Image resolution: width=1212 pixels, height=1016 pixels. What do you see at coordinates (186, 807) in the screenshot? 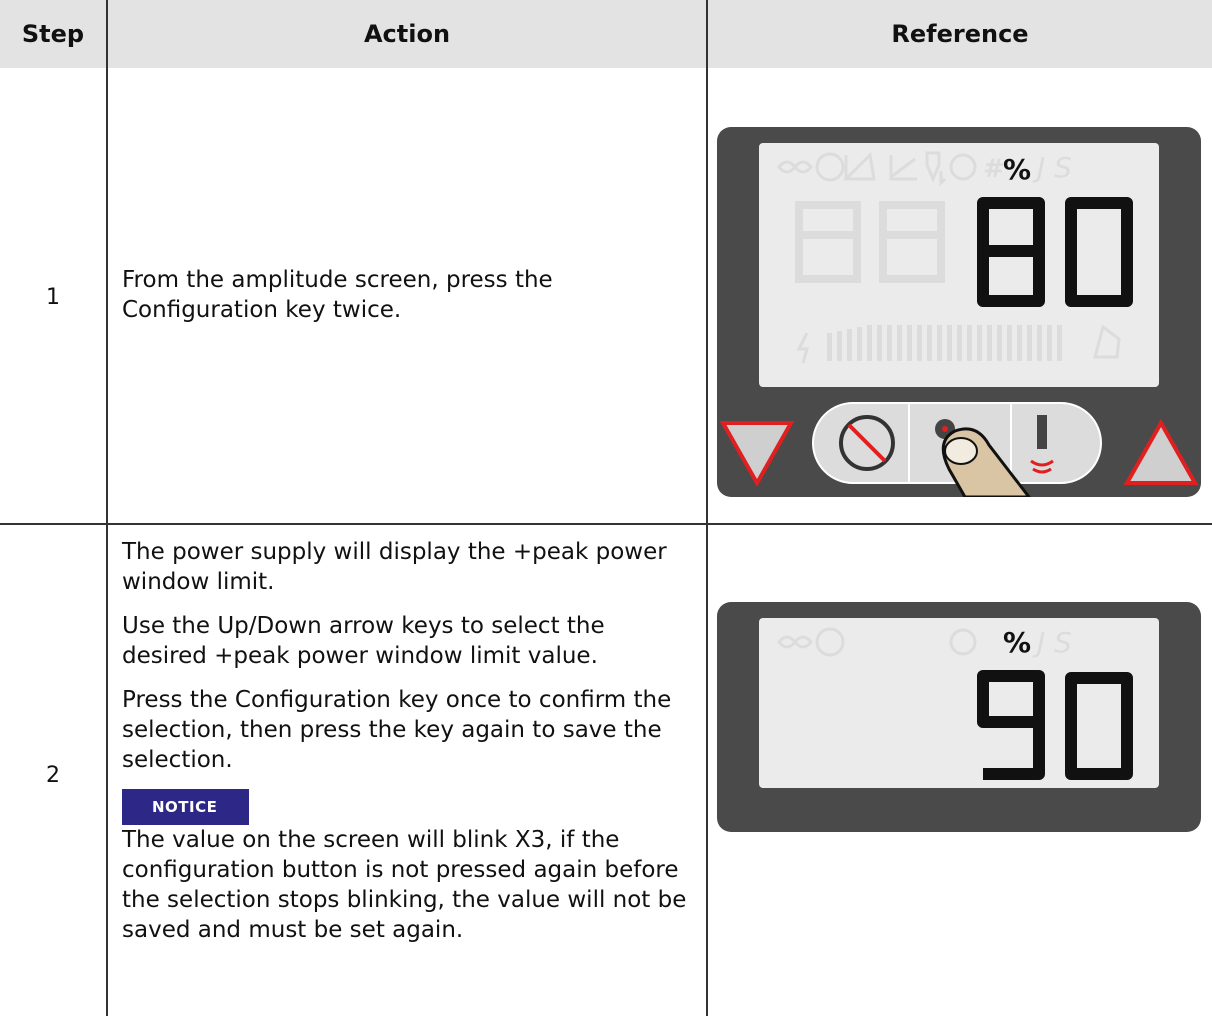
I see `notice-badge: NOTICE` at bounding box center [186, 807].